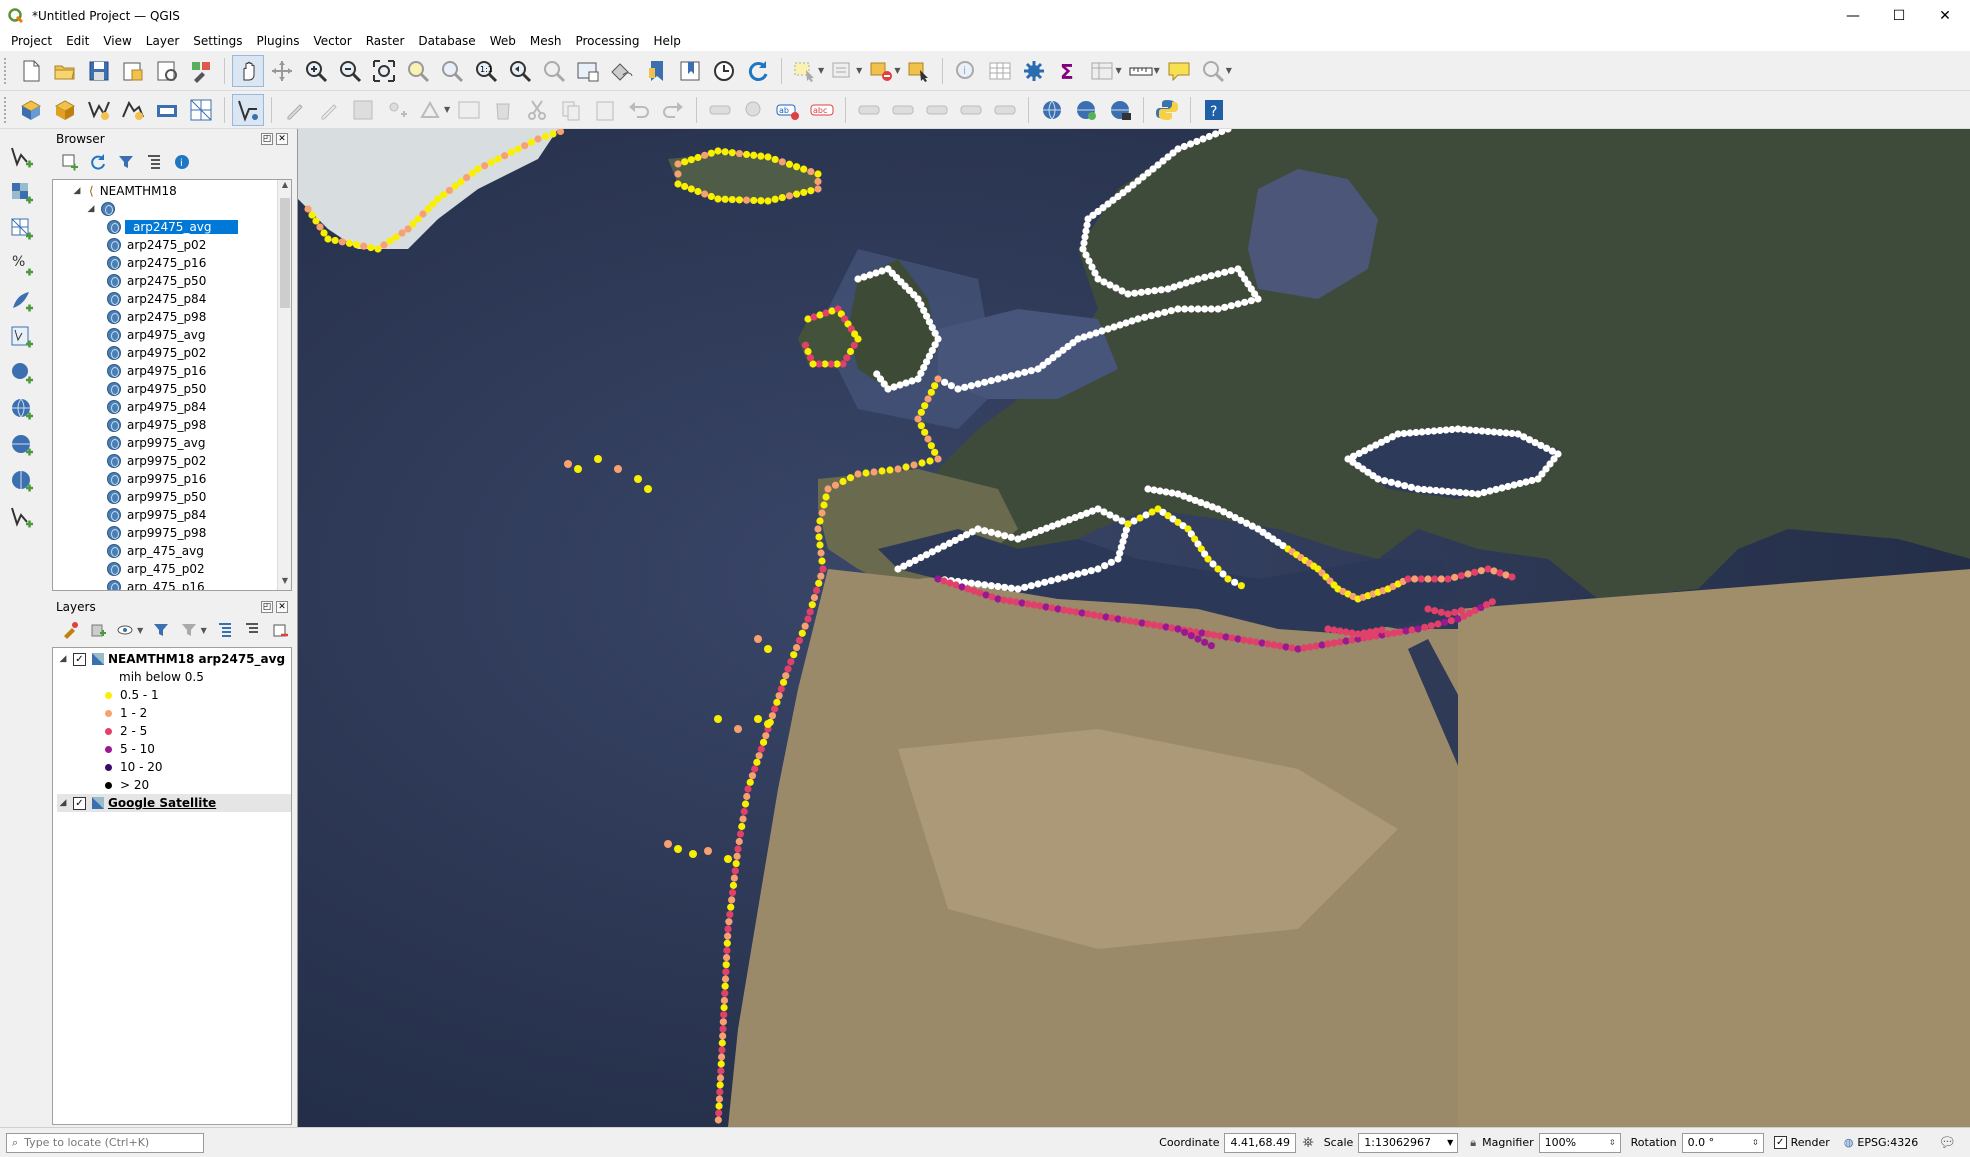  Describe the element at coordinates (117, 41) in the screenshot. I see `menu-view: View` at that location.